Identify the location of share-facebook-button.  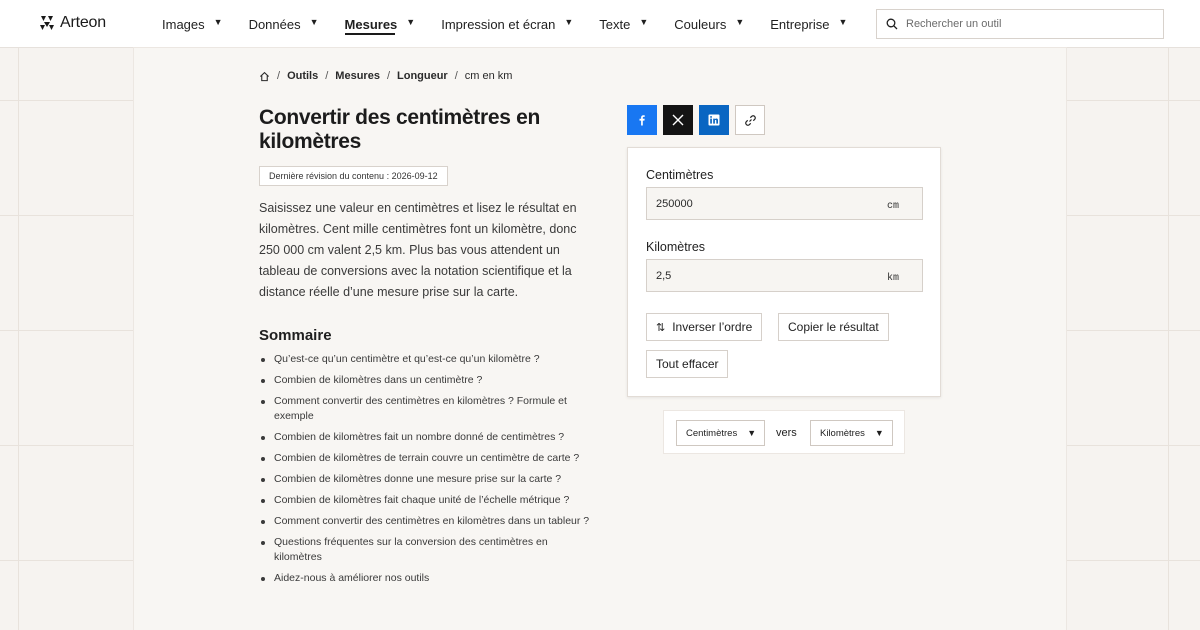
(642, 120).